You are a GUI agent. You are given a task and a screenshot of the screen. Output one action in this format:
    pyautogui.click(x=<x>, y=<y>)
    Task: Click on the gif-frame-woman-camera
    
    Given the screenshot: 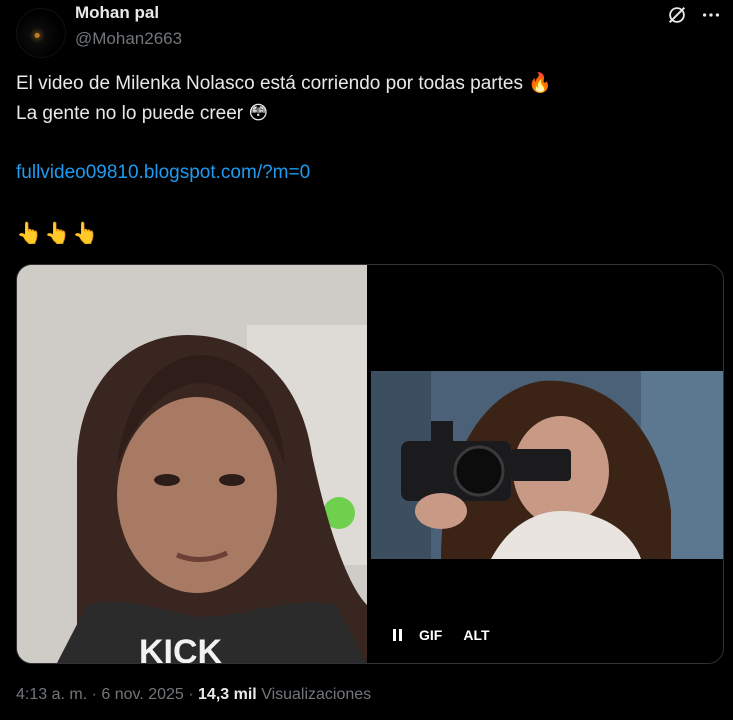 What is the action you would take?
    pyautogui.click(x=547, y=465)
    